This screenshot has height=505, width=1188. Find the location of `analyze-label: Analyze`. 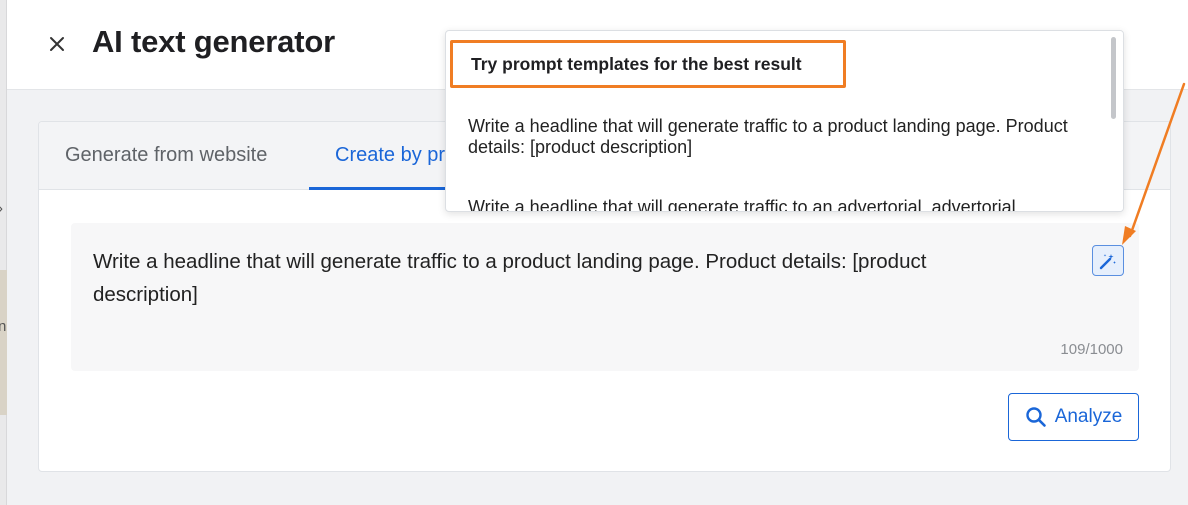

analyze-label: Analyze is located at coordinates (1088, 416).